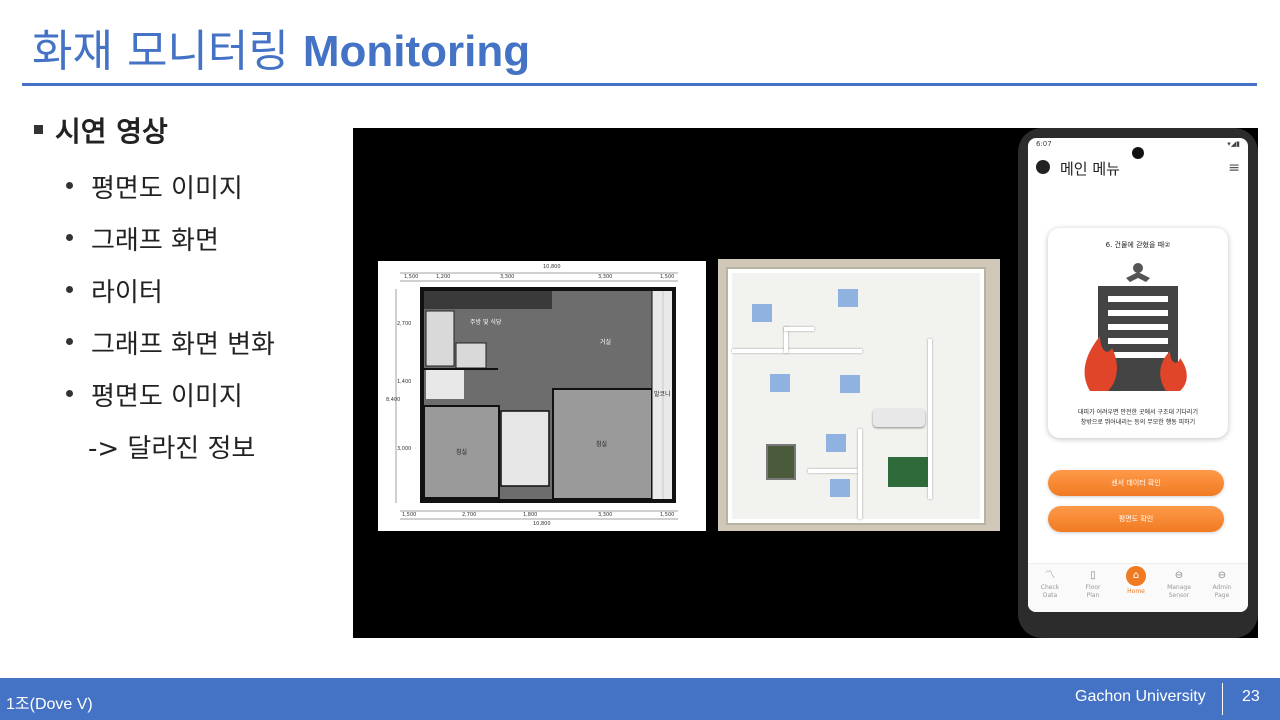 This screenshot has width=1280, height=720. Describe the element at coordinates (1136, 519) in the screenshot. I see `floor-plan-button: 평면도 확인` at that location.